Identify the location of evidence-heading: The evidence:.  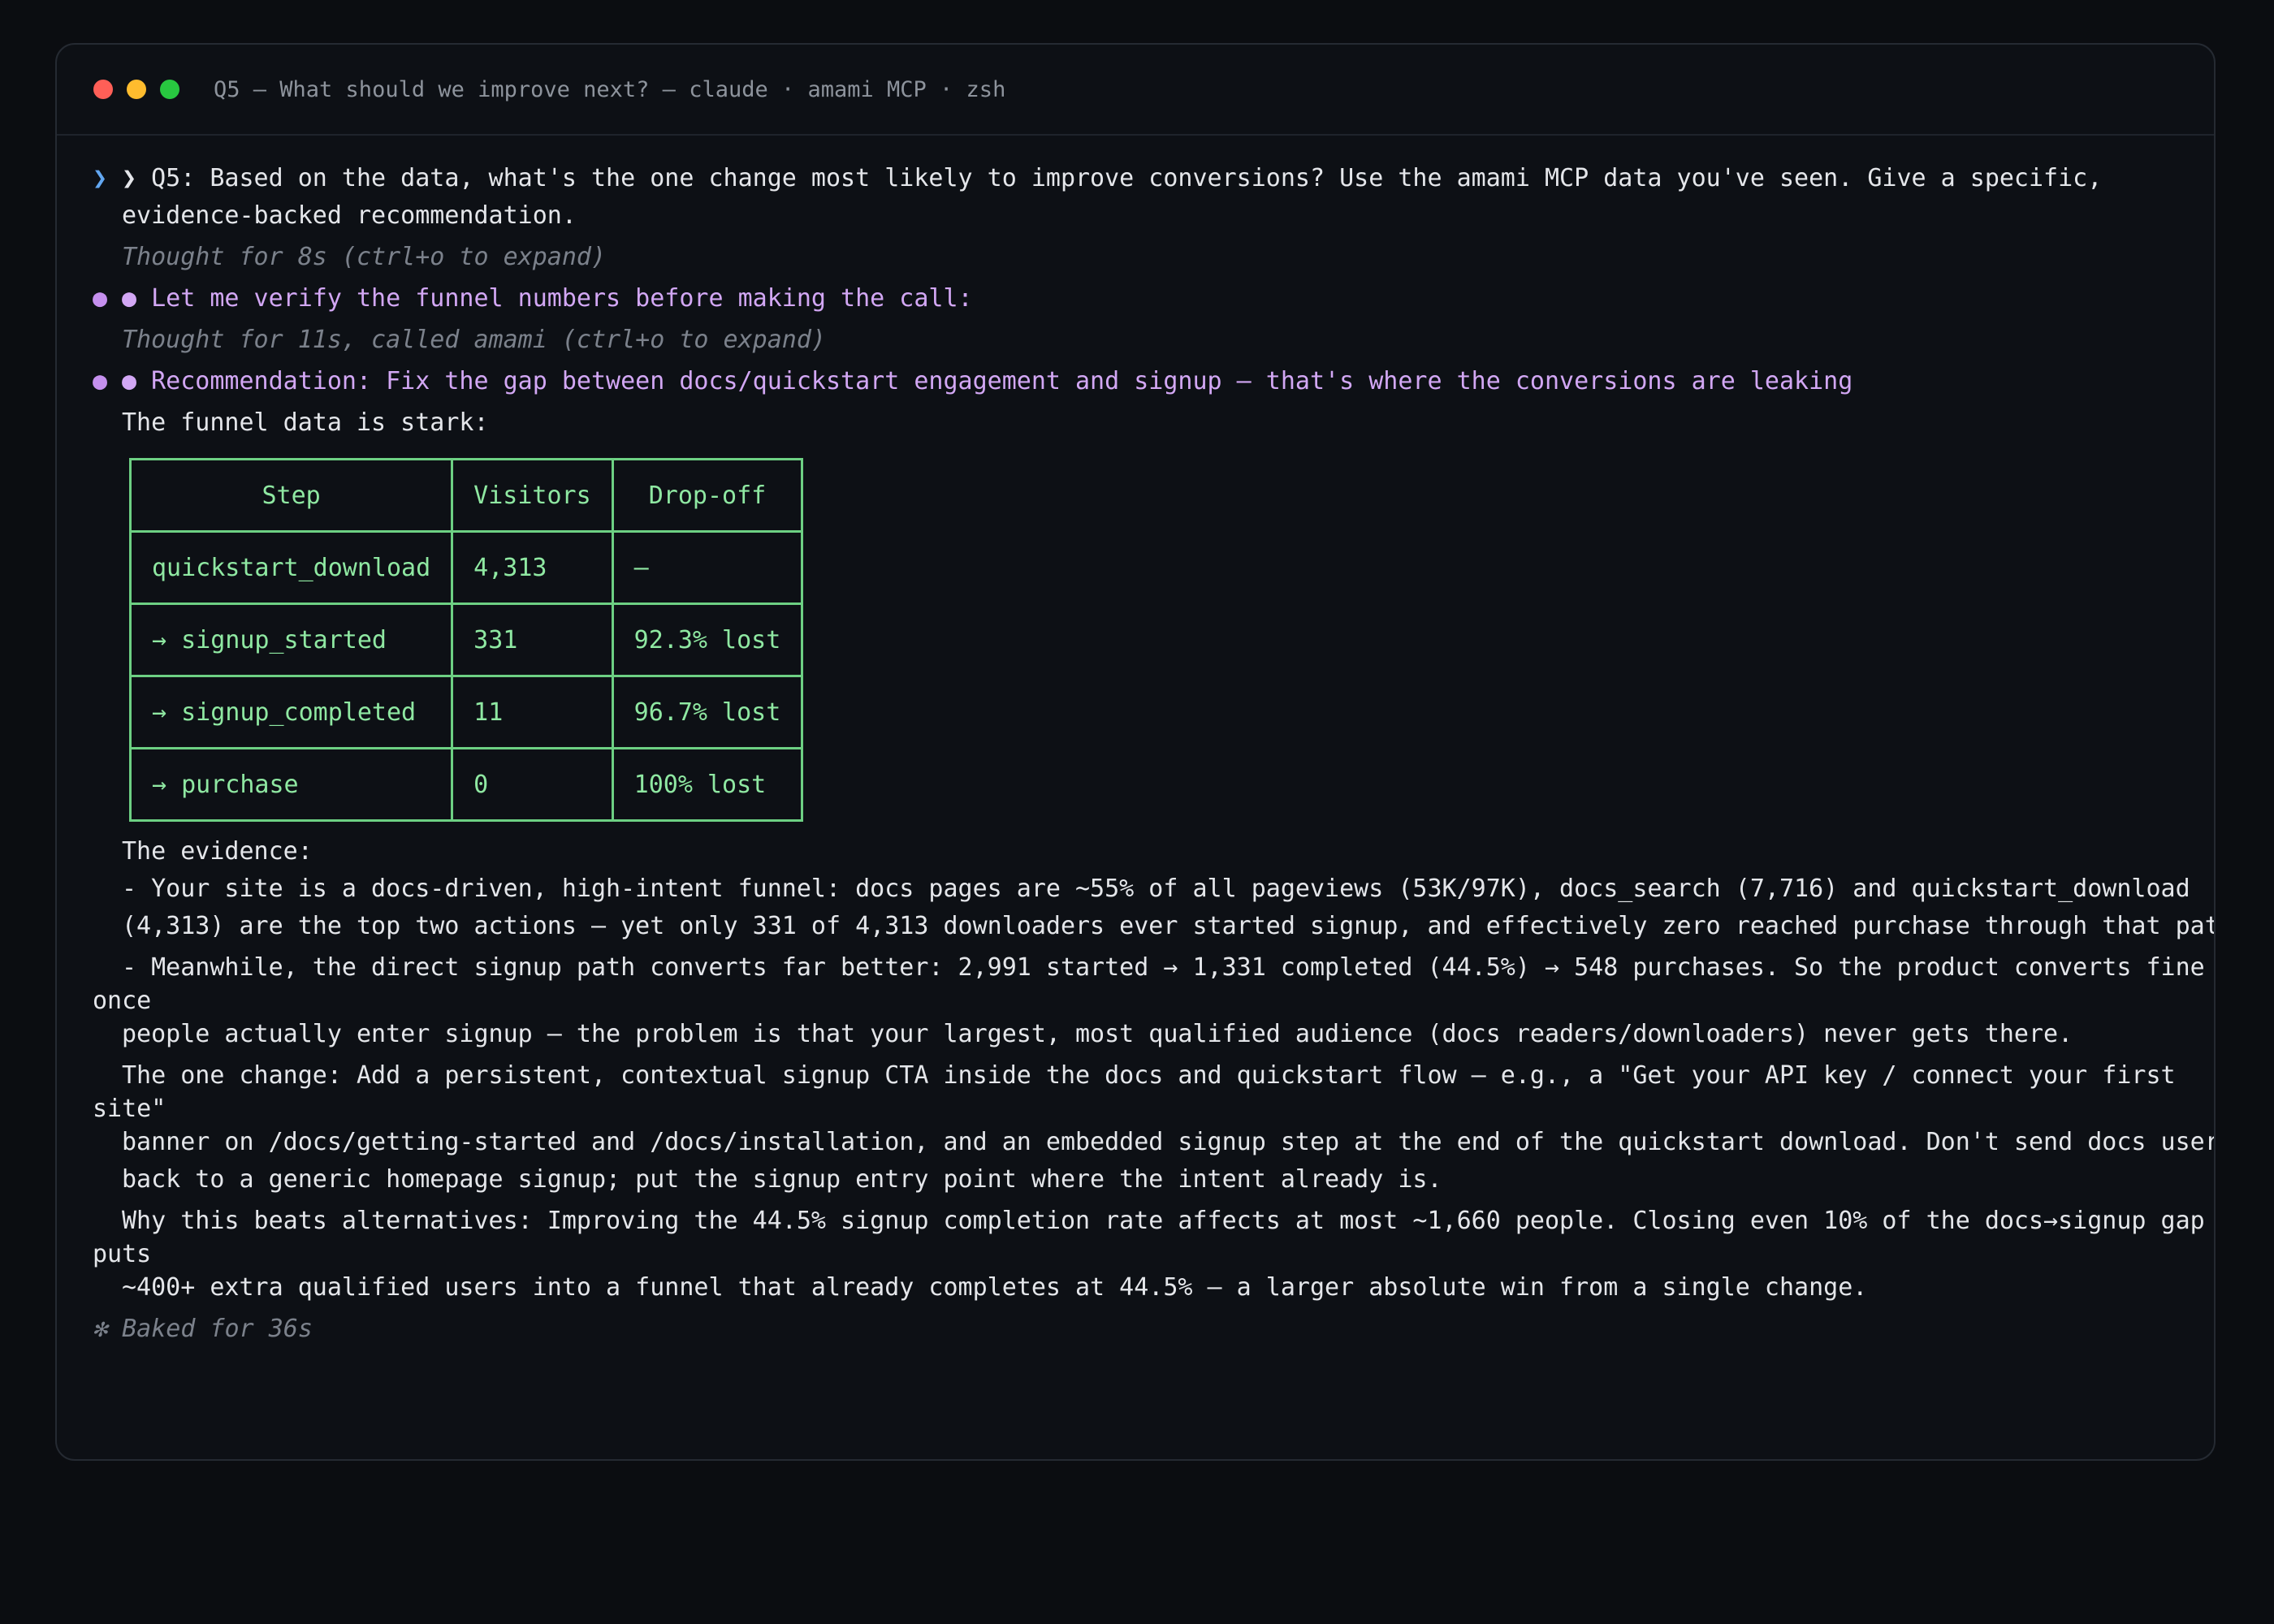
(217, 852).